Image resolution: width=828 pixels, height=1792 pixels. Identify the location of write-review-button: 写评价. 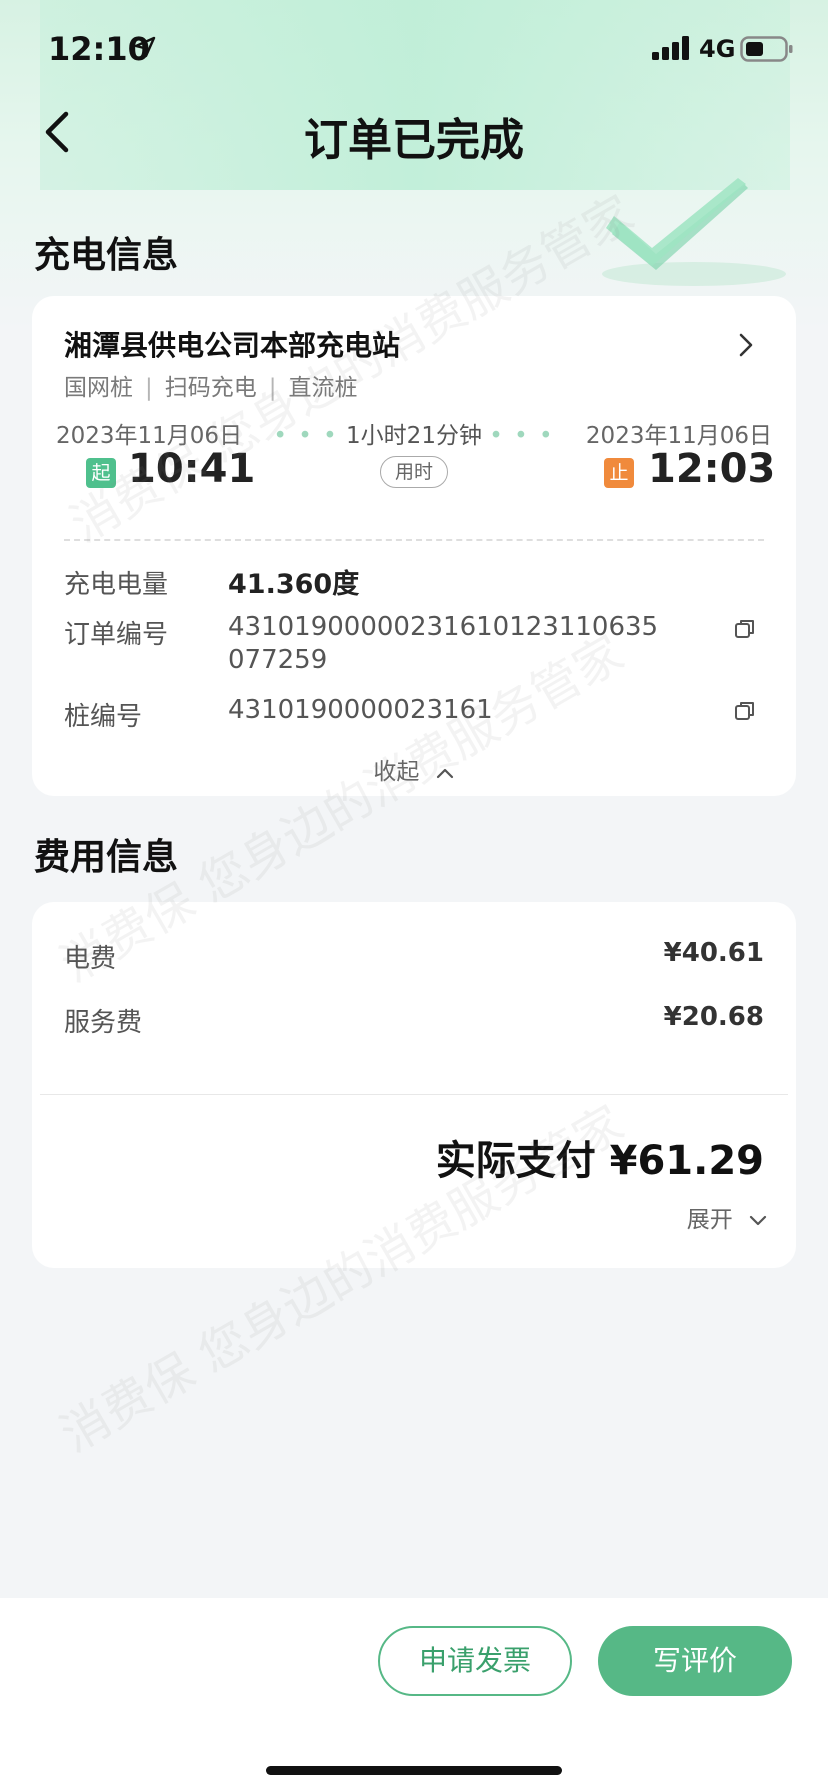
(695, 1661).